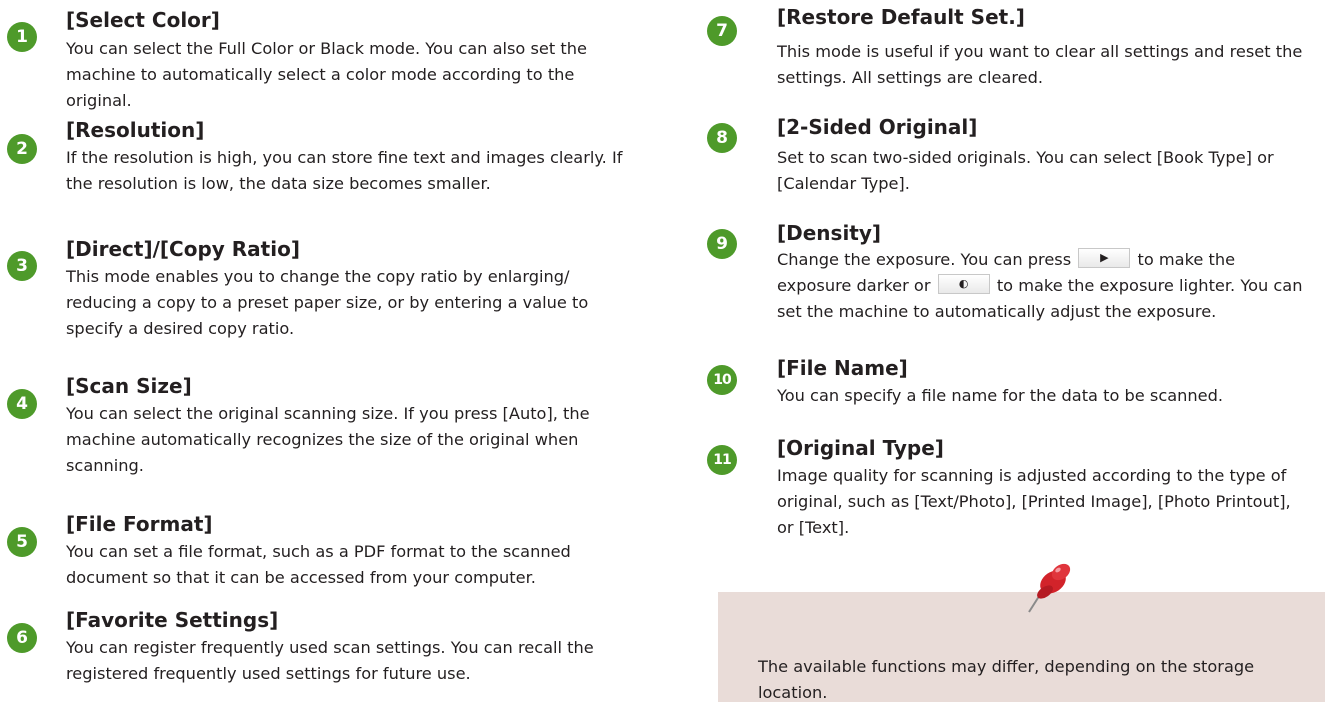 The height and width of the screenshot is (706, 1325). What do you see at coordinates (1104, 258) in the screenshot?
I see `darker-key-icon: ▶` at bounding box center [1104, 258].